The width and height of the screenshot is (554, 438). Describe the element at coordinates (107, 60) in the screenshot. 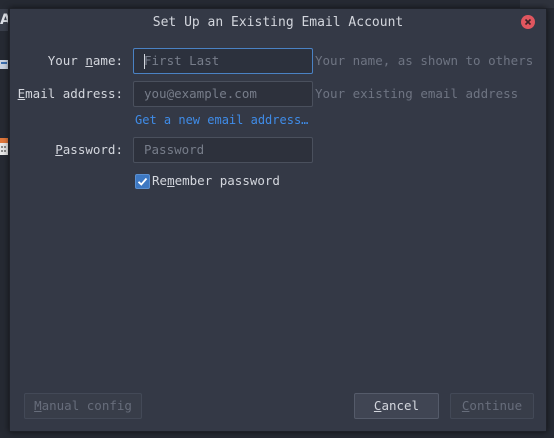

I see `name-label-post: ame:` at that location.